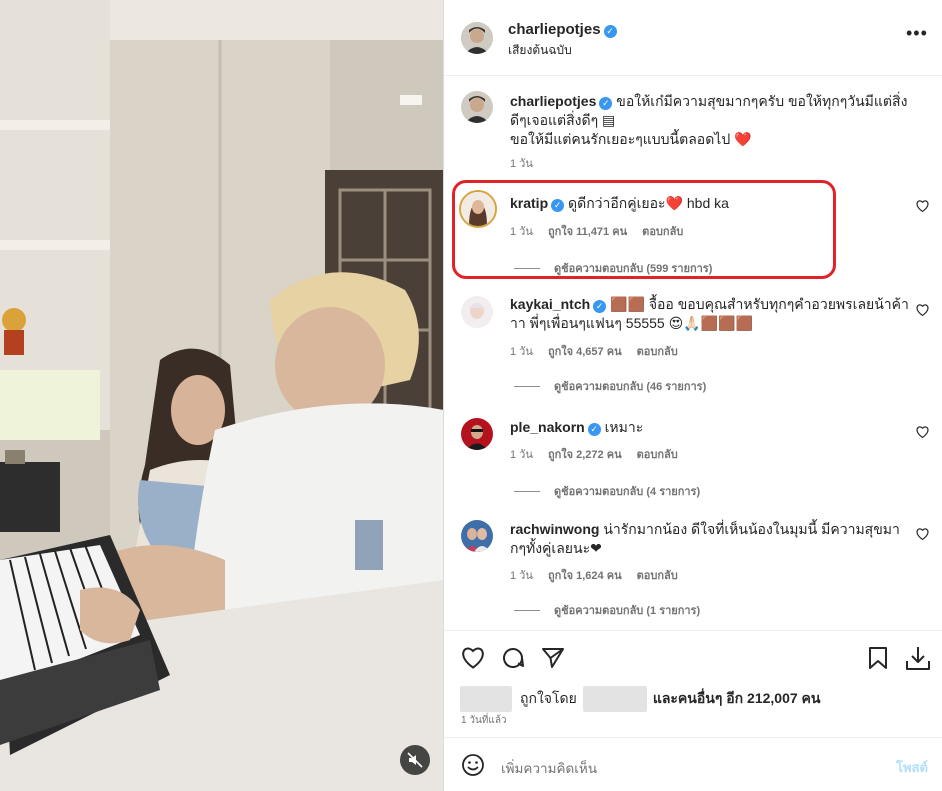  What do you see at coordinates (737, 699) in the screenshot?
I see `liked-by-count: และคนอื่นๆ อีก 212,007 คน` at bounding box center [737, 699].